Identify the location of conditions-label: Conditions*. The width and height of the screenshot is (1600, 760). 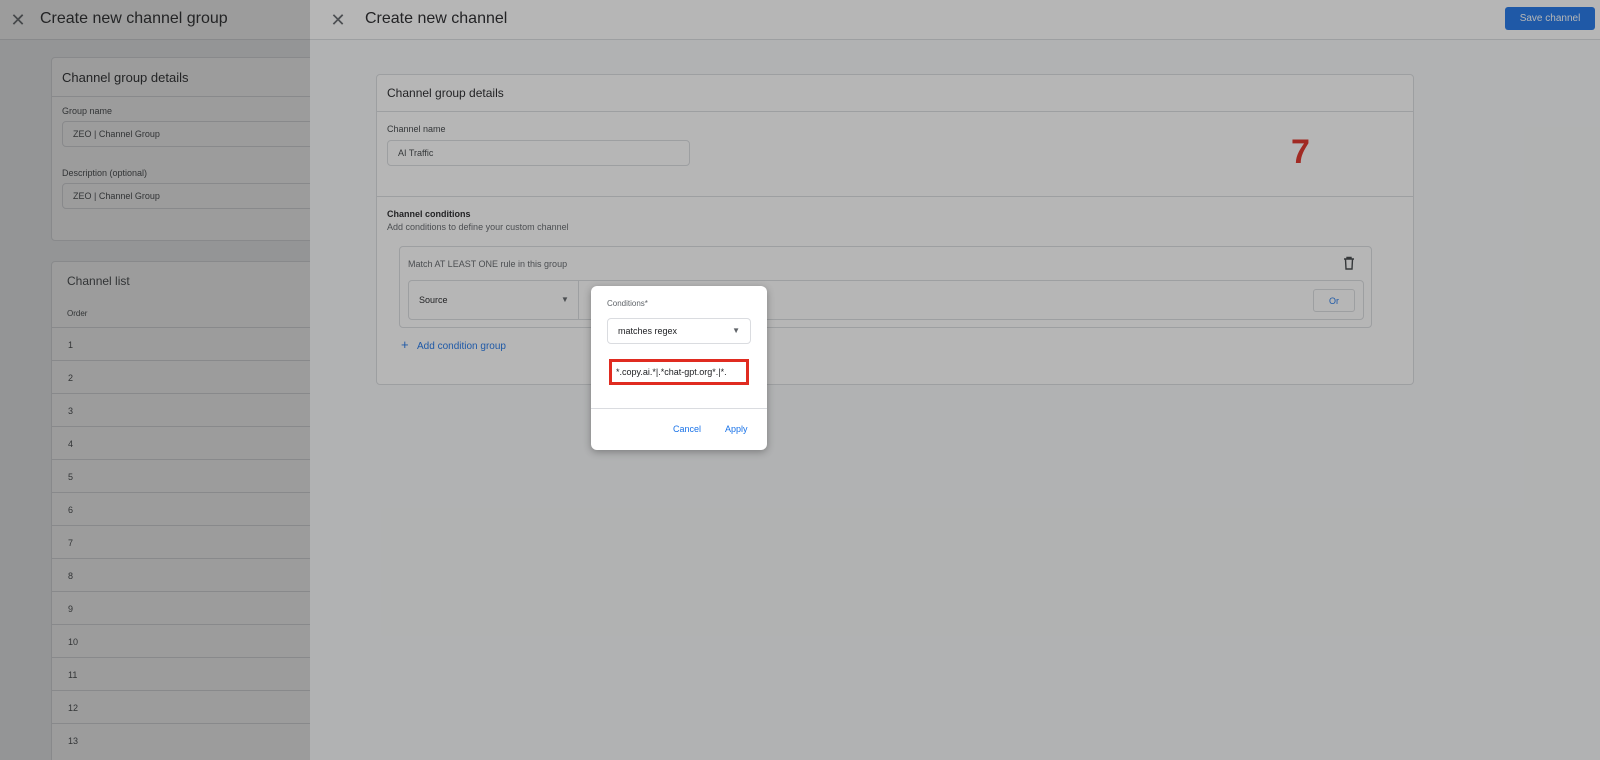
(627, 303).